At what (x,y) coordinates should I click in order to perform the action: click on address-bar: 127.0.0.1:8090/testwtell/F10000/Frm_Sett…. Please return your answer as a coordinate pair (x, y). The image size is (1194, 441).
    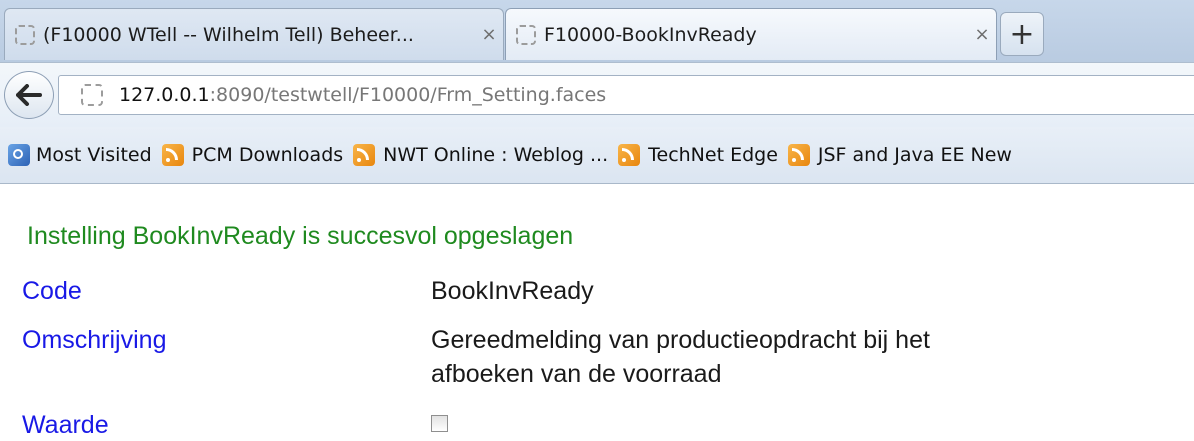
    Looking at the image, I should click on (626, 95).